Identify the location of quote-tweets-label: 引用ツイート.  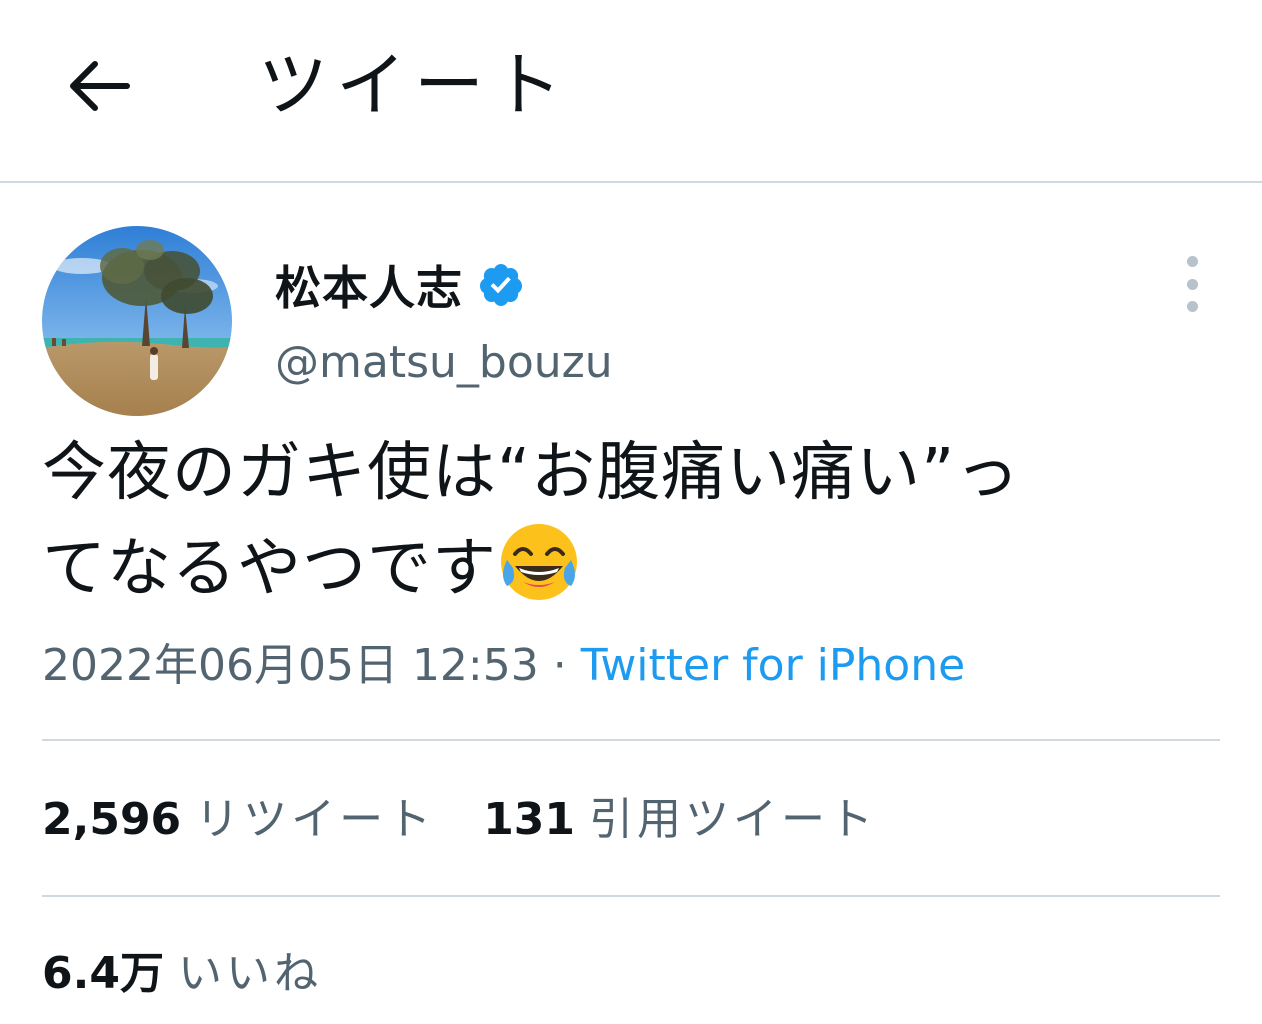
(733, 819).